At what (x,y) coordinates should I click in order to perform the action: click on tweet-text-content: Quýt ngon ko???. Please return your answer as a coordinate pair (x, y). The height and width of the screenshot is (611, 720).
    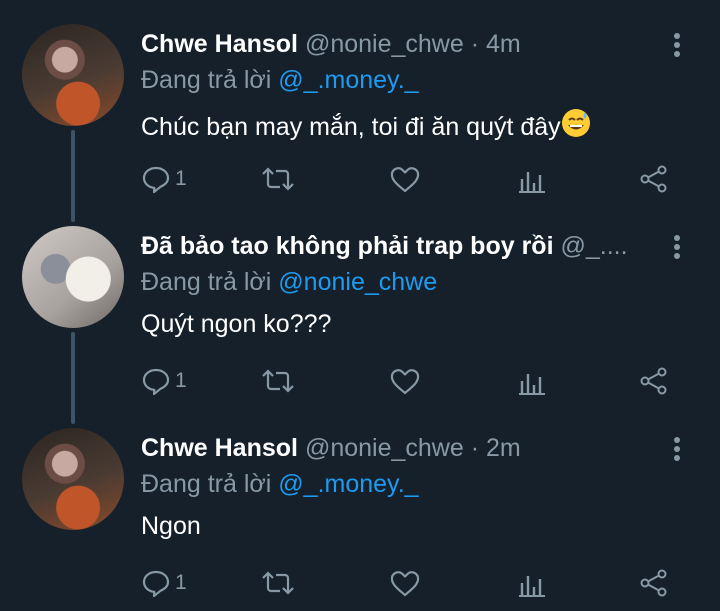
    Looking at the image, I should click on (236, 324).